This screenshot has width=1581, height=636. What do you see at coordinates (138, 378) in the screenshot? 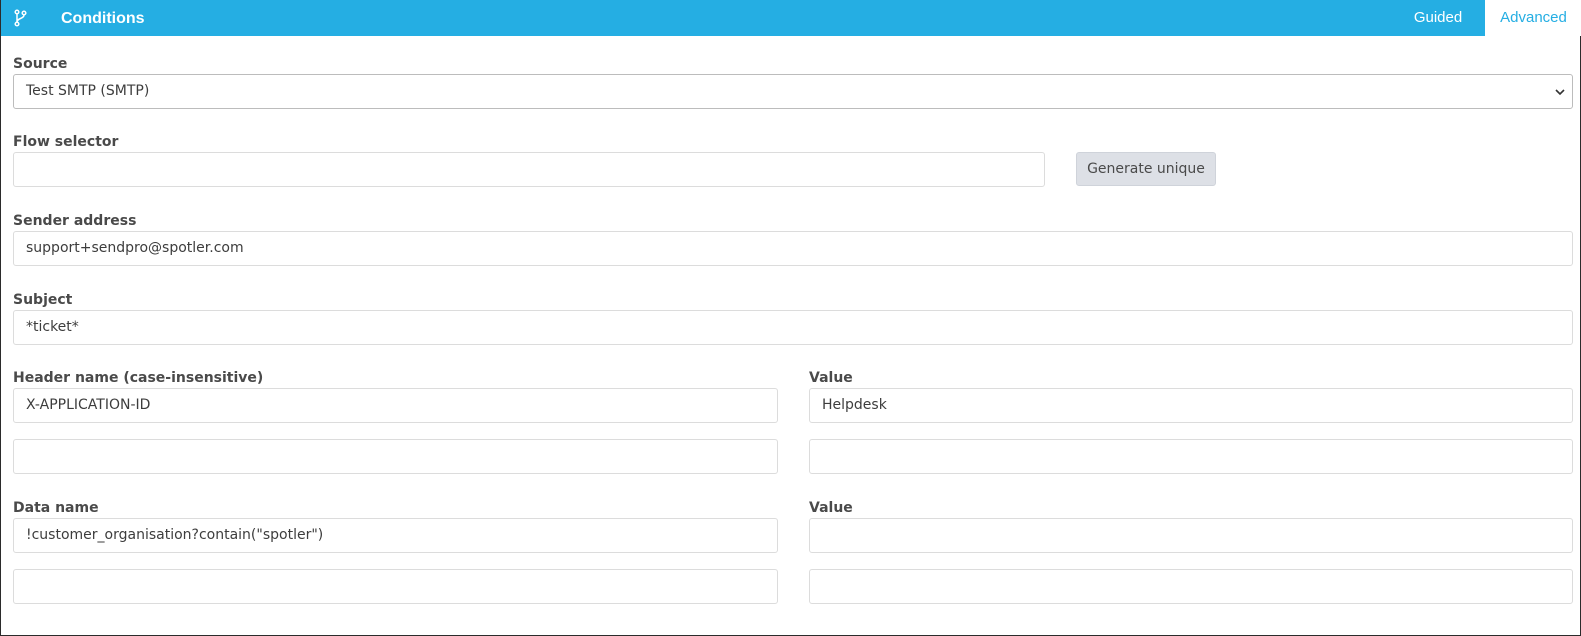
I see `header-name-label: Header name (case-insensitive)` at bounding box center [138, 378].